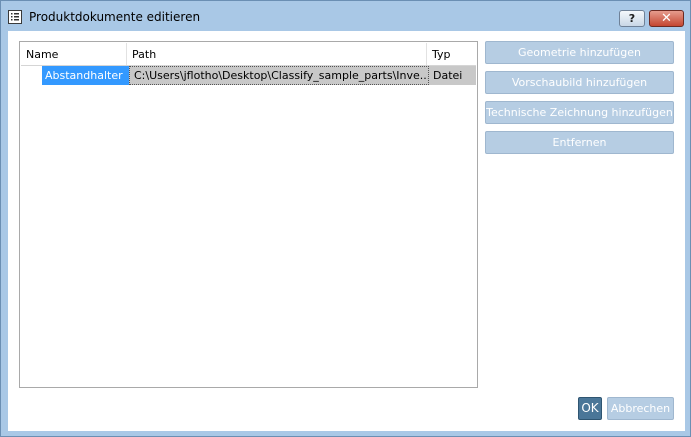 Image resolution: width=691 pixels, height=437 pixels. Describe the element at coordinates (452, 75) in the screenshot. I see `cell-typ: Datei` at that location.